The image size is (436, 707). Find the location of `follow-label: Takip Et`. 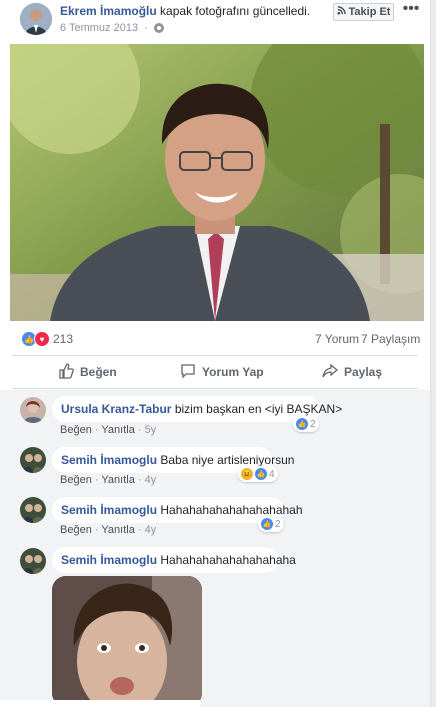

follow-label: Takip Et is located at coordinates (369, 12).